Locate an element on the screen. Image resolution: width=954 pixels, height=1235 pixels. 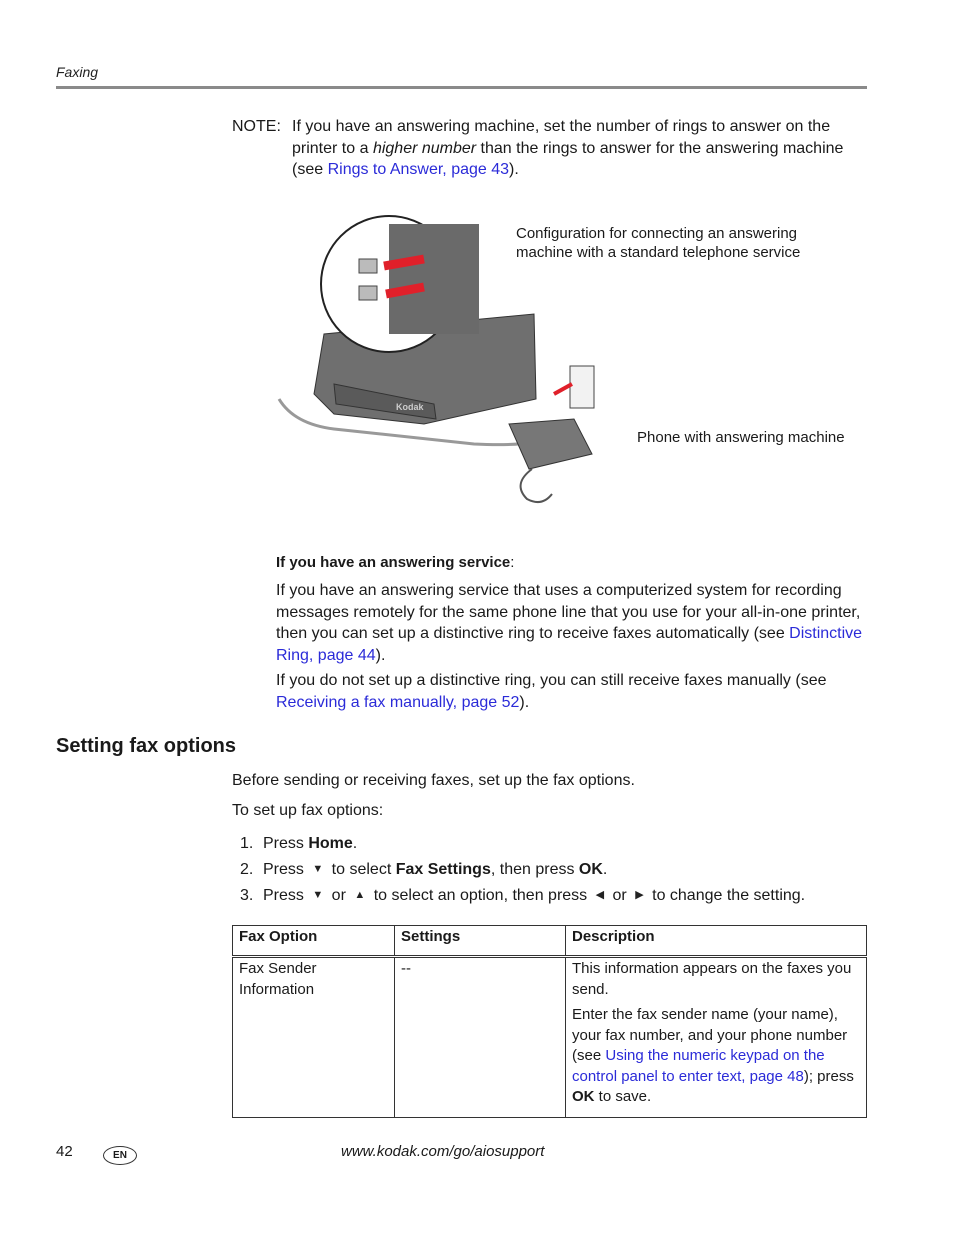
column-header-fax-option: Fax Option is located at coordinates (313, 941).